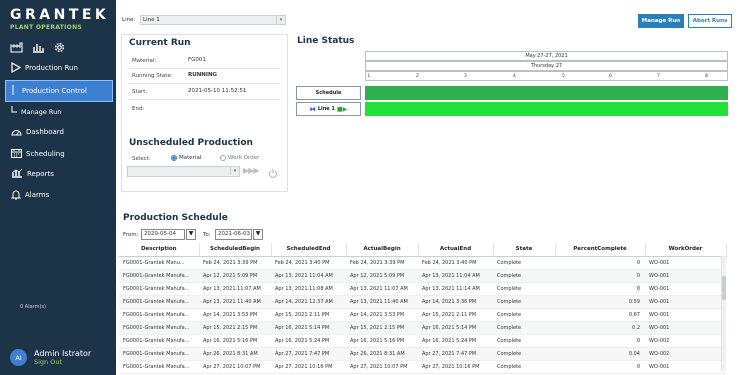 Image resolution: width=738 pixels, height=375 pixels. Describe the element at coordinates (37, 195) in the screenshot. I see `sidebar-item-label: Alarms` at that location.